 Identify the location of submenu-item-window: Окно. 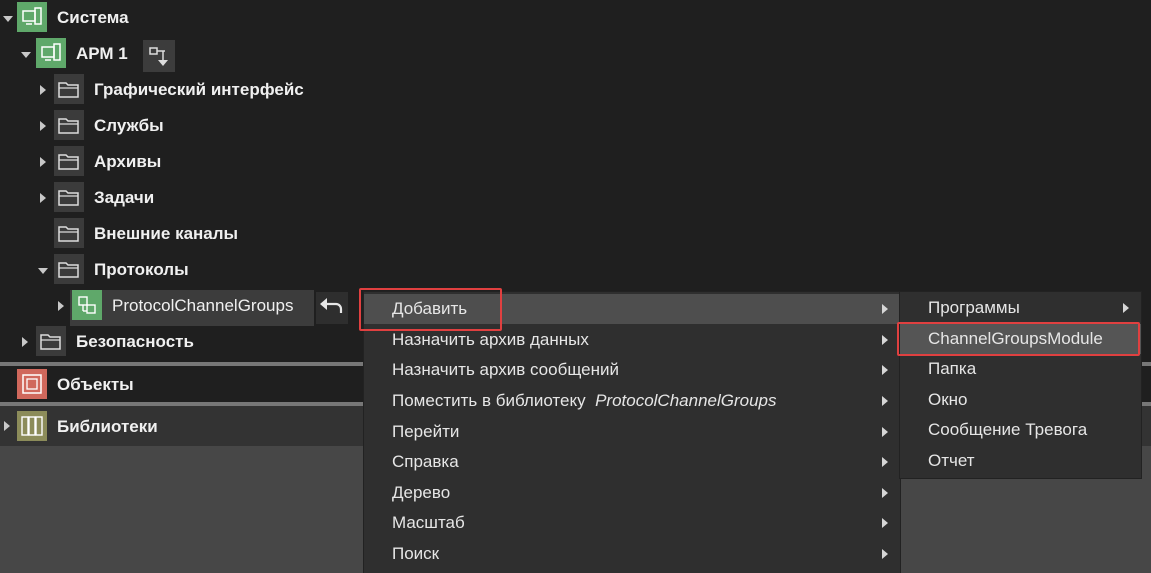
(1020, 400).